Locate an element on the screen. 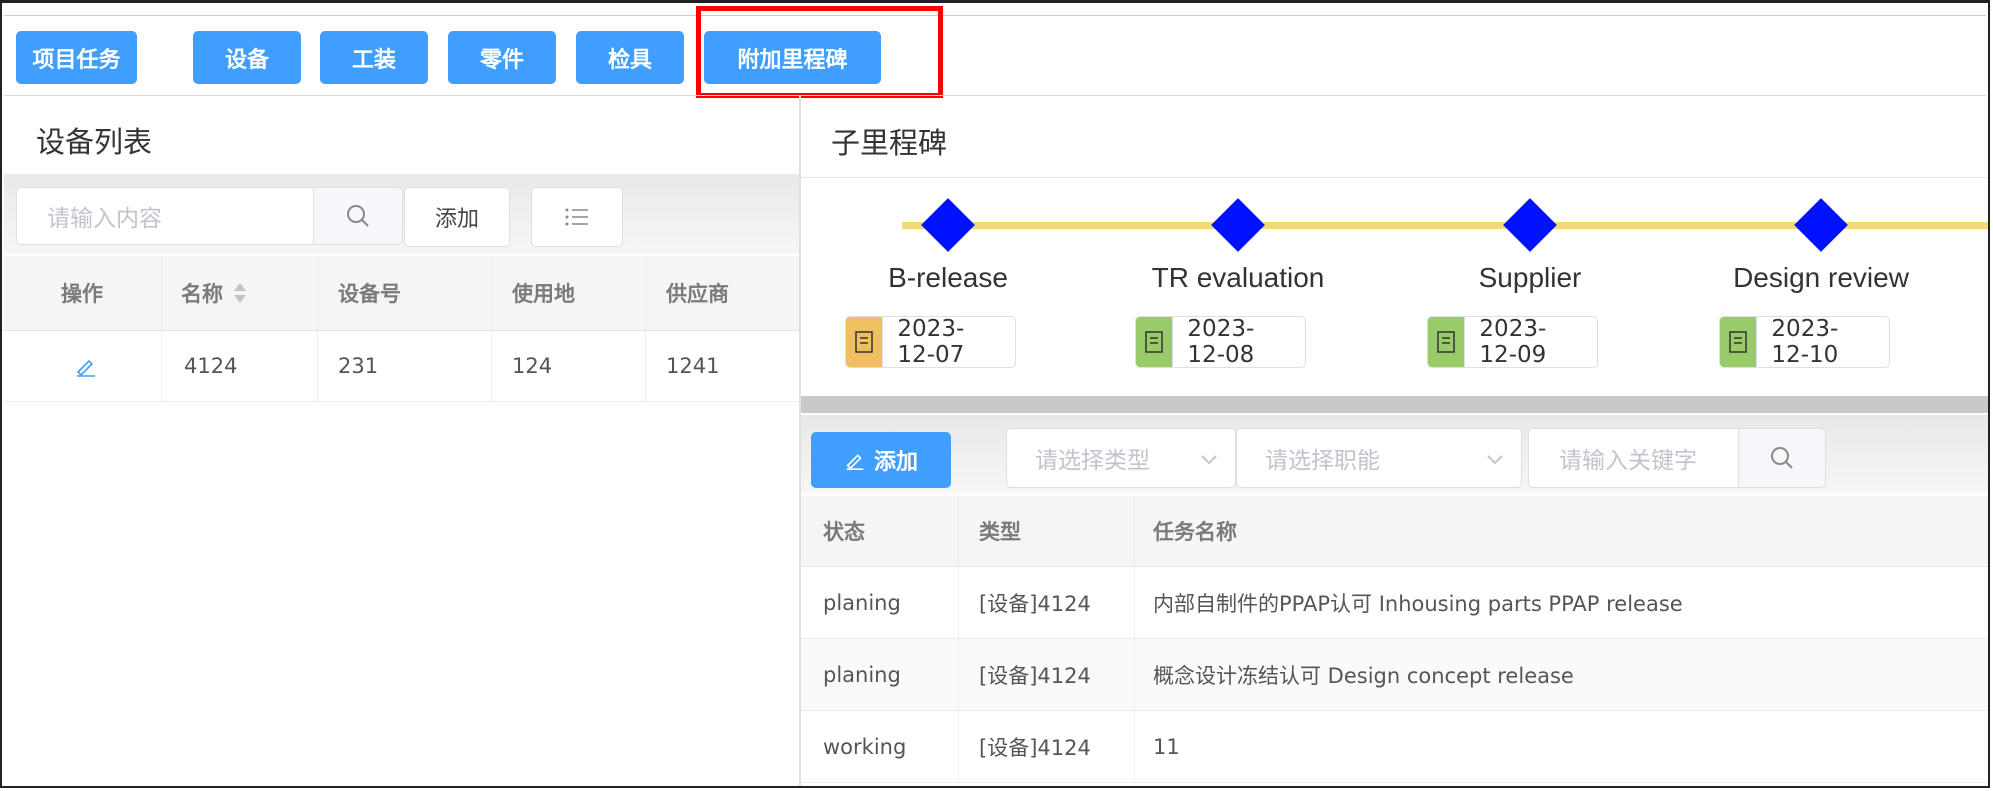 The height and width of the screenshot is (791, 1993). tab-parts: 零件 is located at coordinates (502, 57).